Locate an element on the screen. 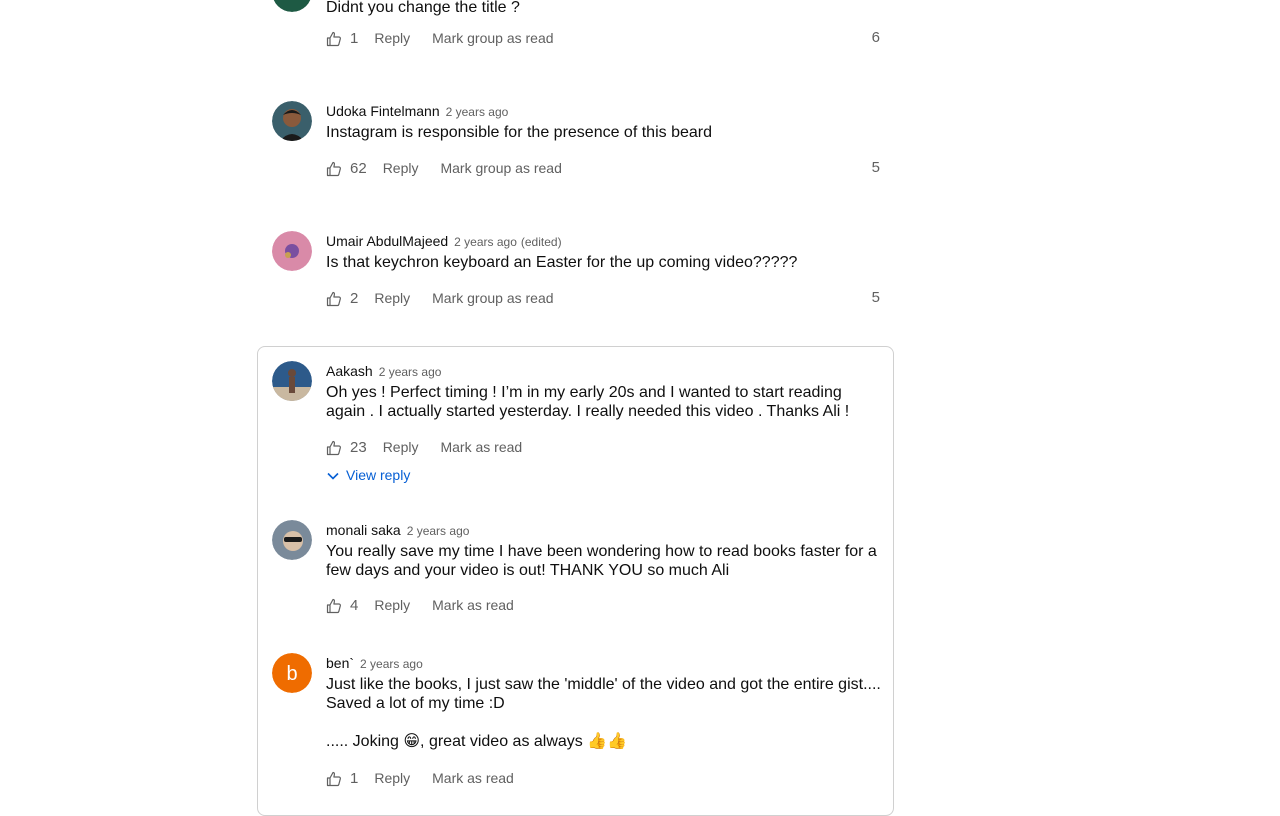  comment-actions: 62 Reply Mark group as read 5 is located at coordinates (605, 168).